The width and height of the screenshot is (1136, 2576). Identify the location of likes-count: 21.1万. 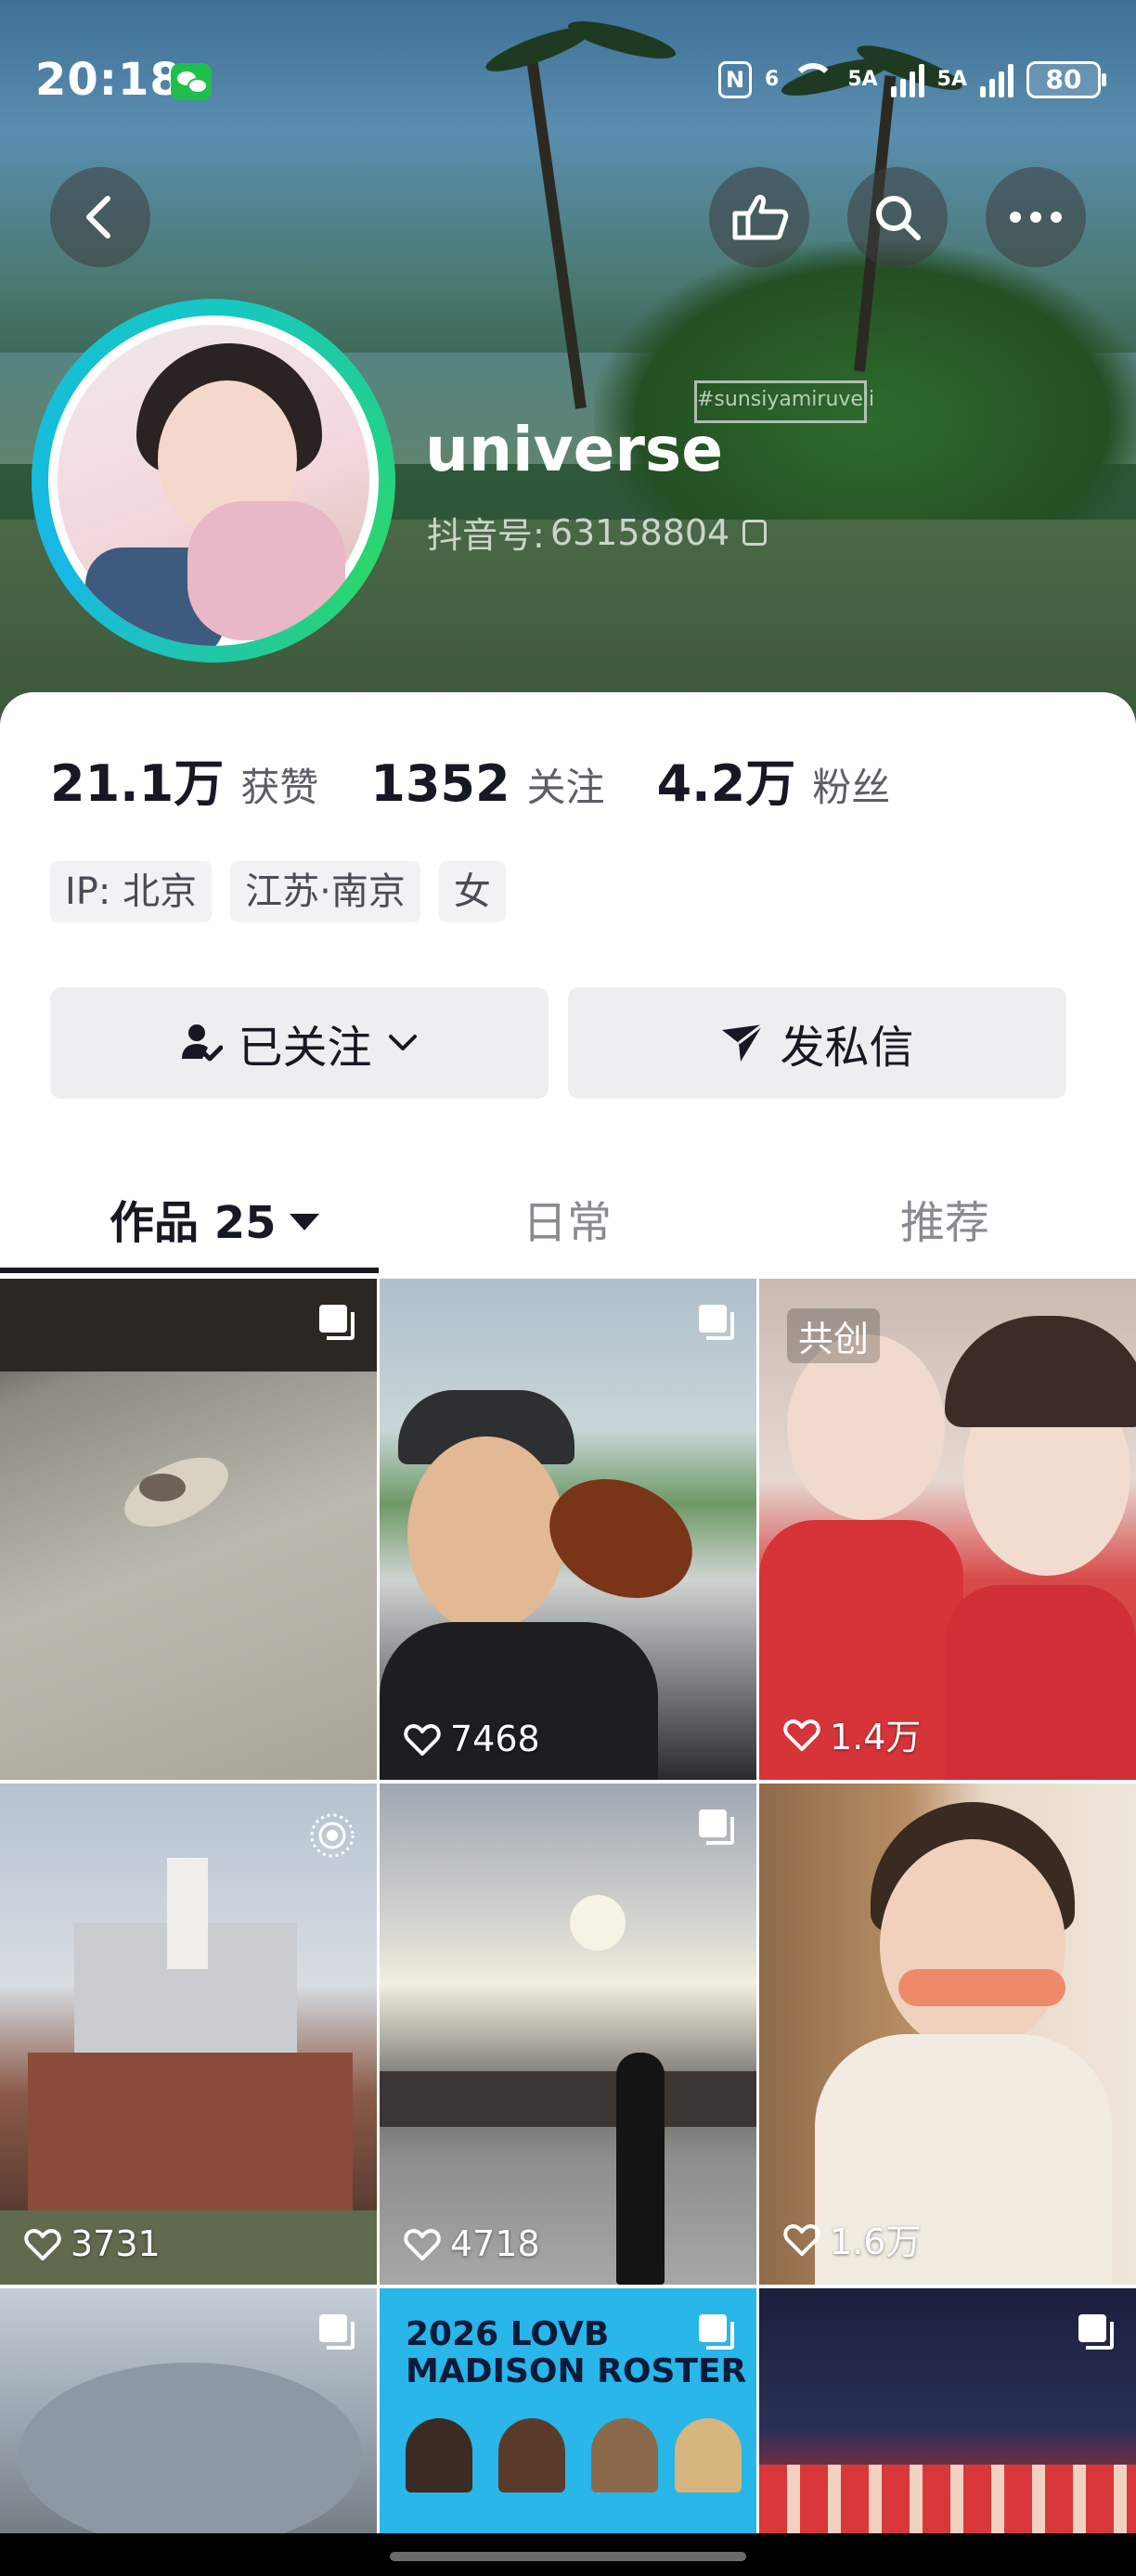
(137, 779).